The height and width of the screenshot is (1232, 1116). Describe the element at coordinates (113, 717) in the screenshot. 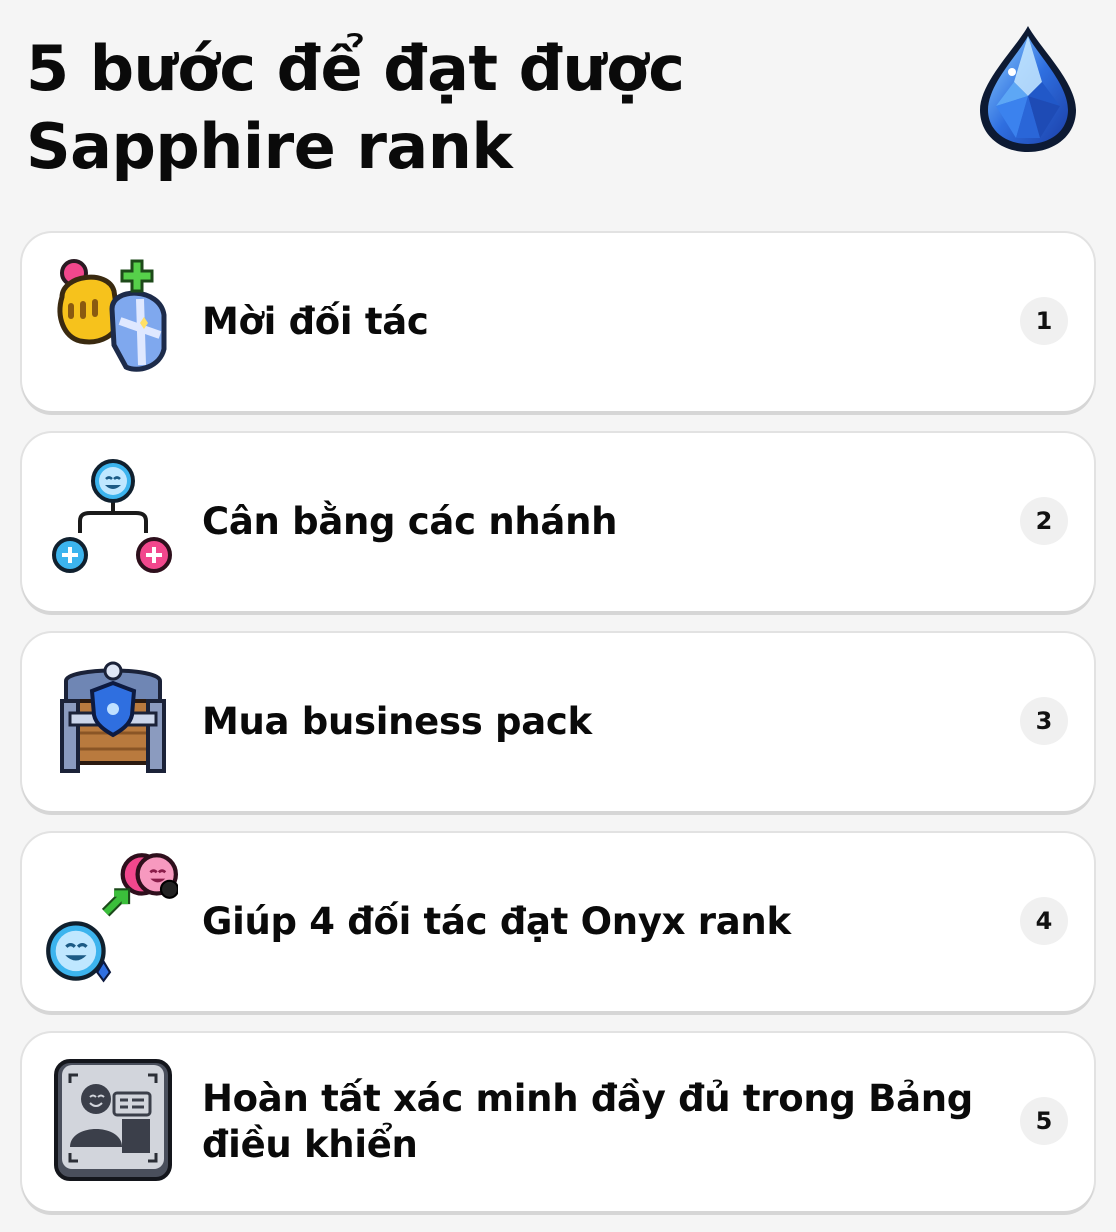

I see `treasure-chest-icon` at that location.